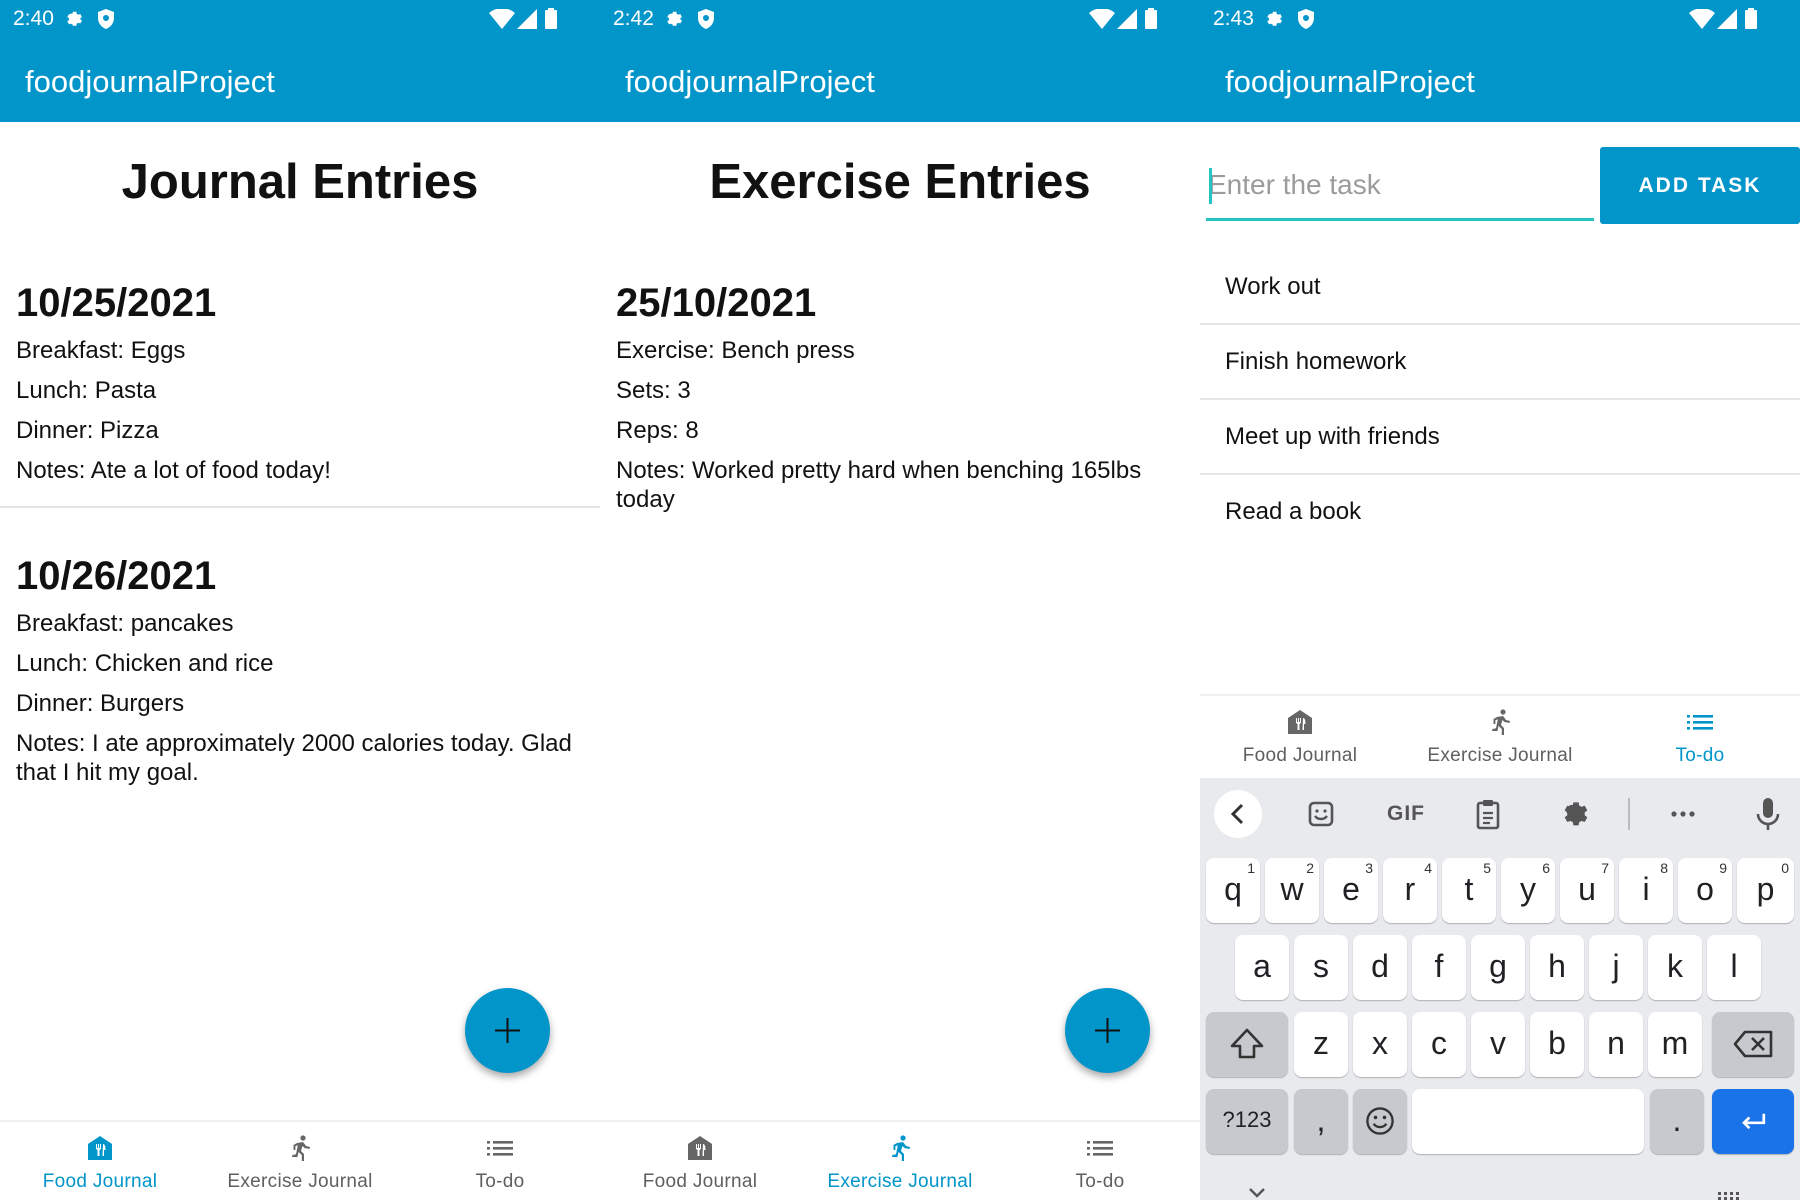 This screenshot has height=1200, width=1800. I want to click on signal-icon, so click(1727, 19).